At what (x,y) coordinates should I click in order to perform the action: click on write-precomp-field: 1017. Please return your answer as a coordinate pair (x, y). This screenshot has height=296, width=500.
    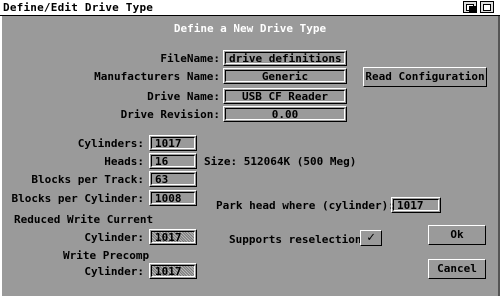
    Looking at the image, I should click on (173, 271).